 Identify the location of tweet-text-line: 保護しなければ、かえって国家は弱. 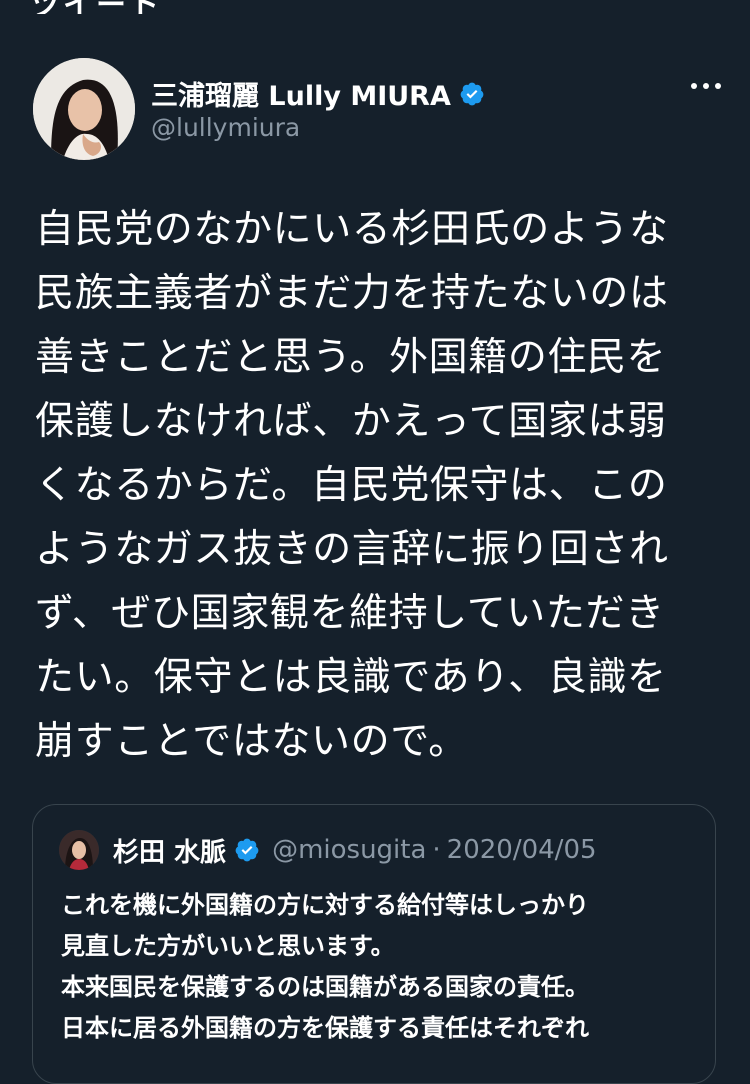
(351, 421).